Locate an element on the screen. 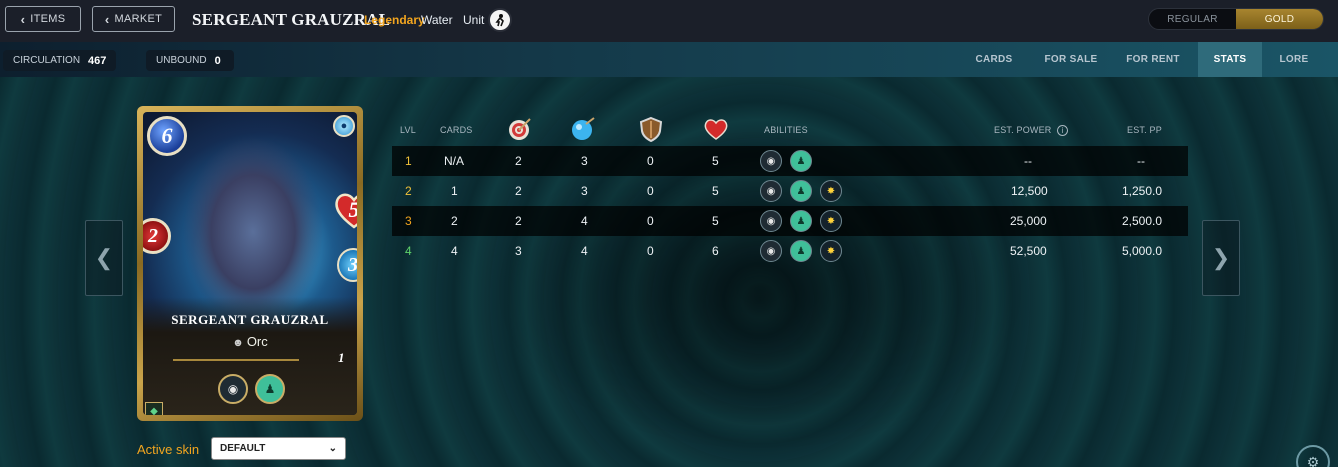 The image size is (1338, 467). ranged-attack-badge: 2 is located at coordinates (157, 236).